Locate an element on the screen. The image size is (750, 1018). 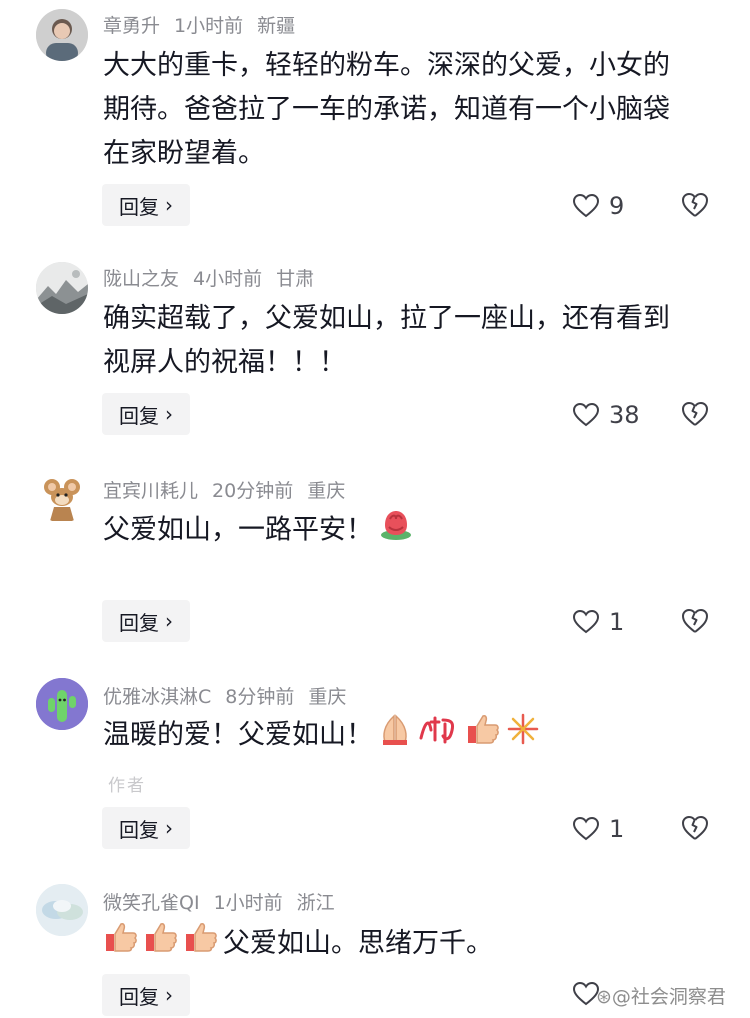
comment-line: 大大的重卡，轻轻的粉车。深深的父爱，小女的 is located at coordinates (386, 65).